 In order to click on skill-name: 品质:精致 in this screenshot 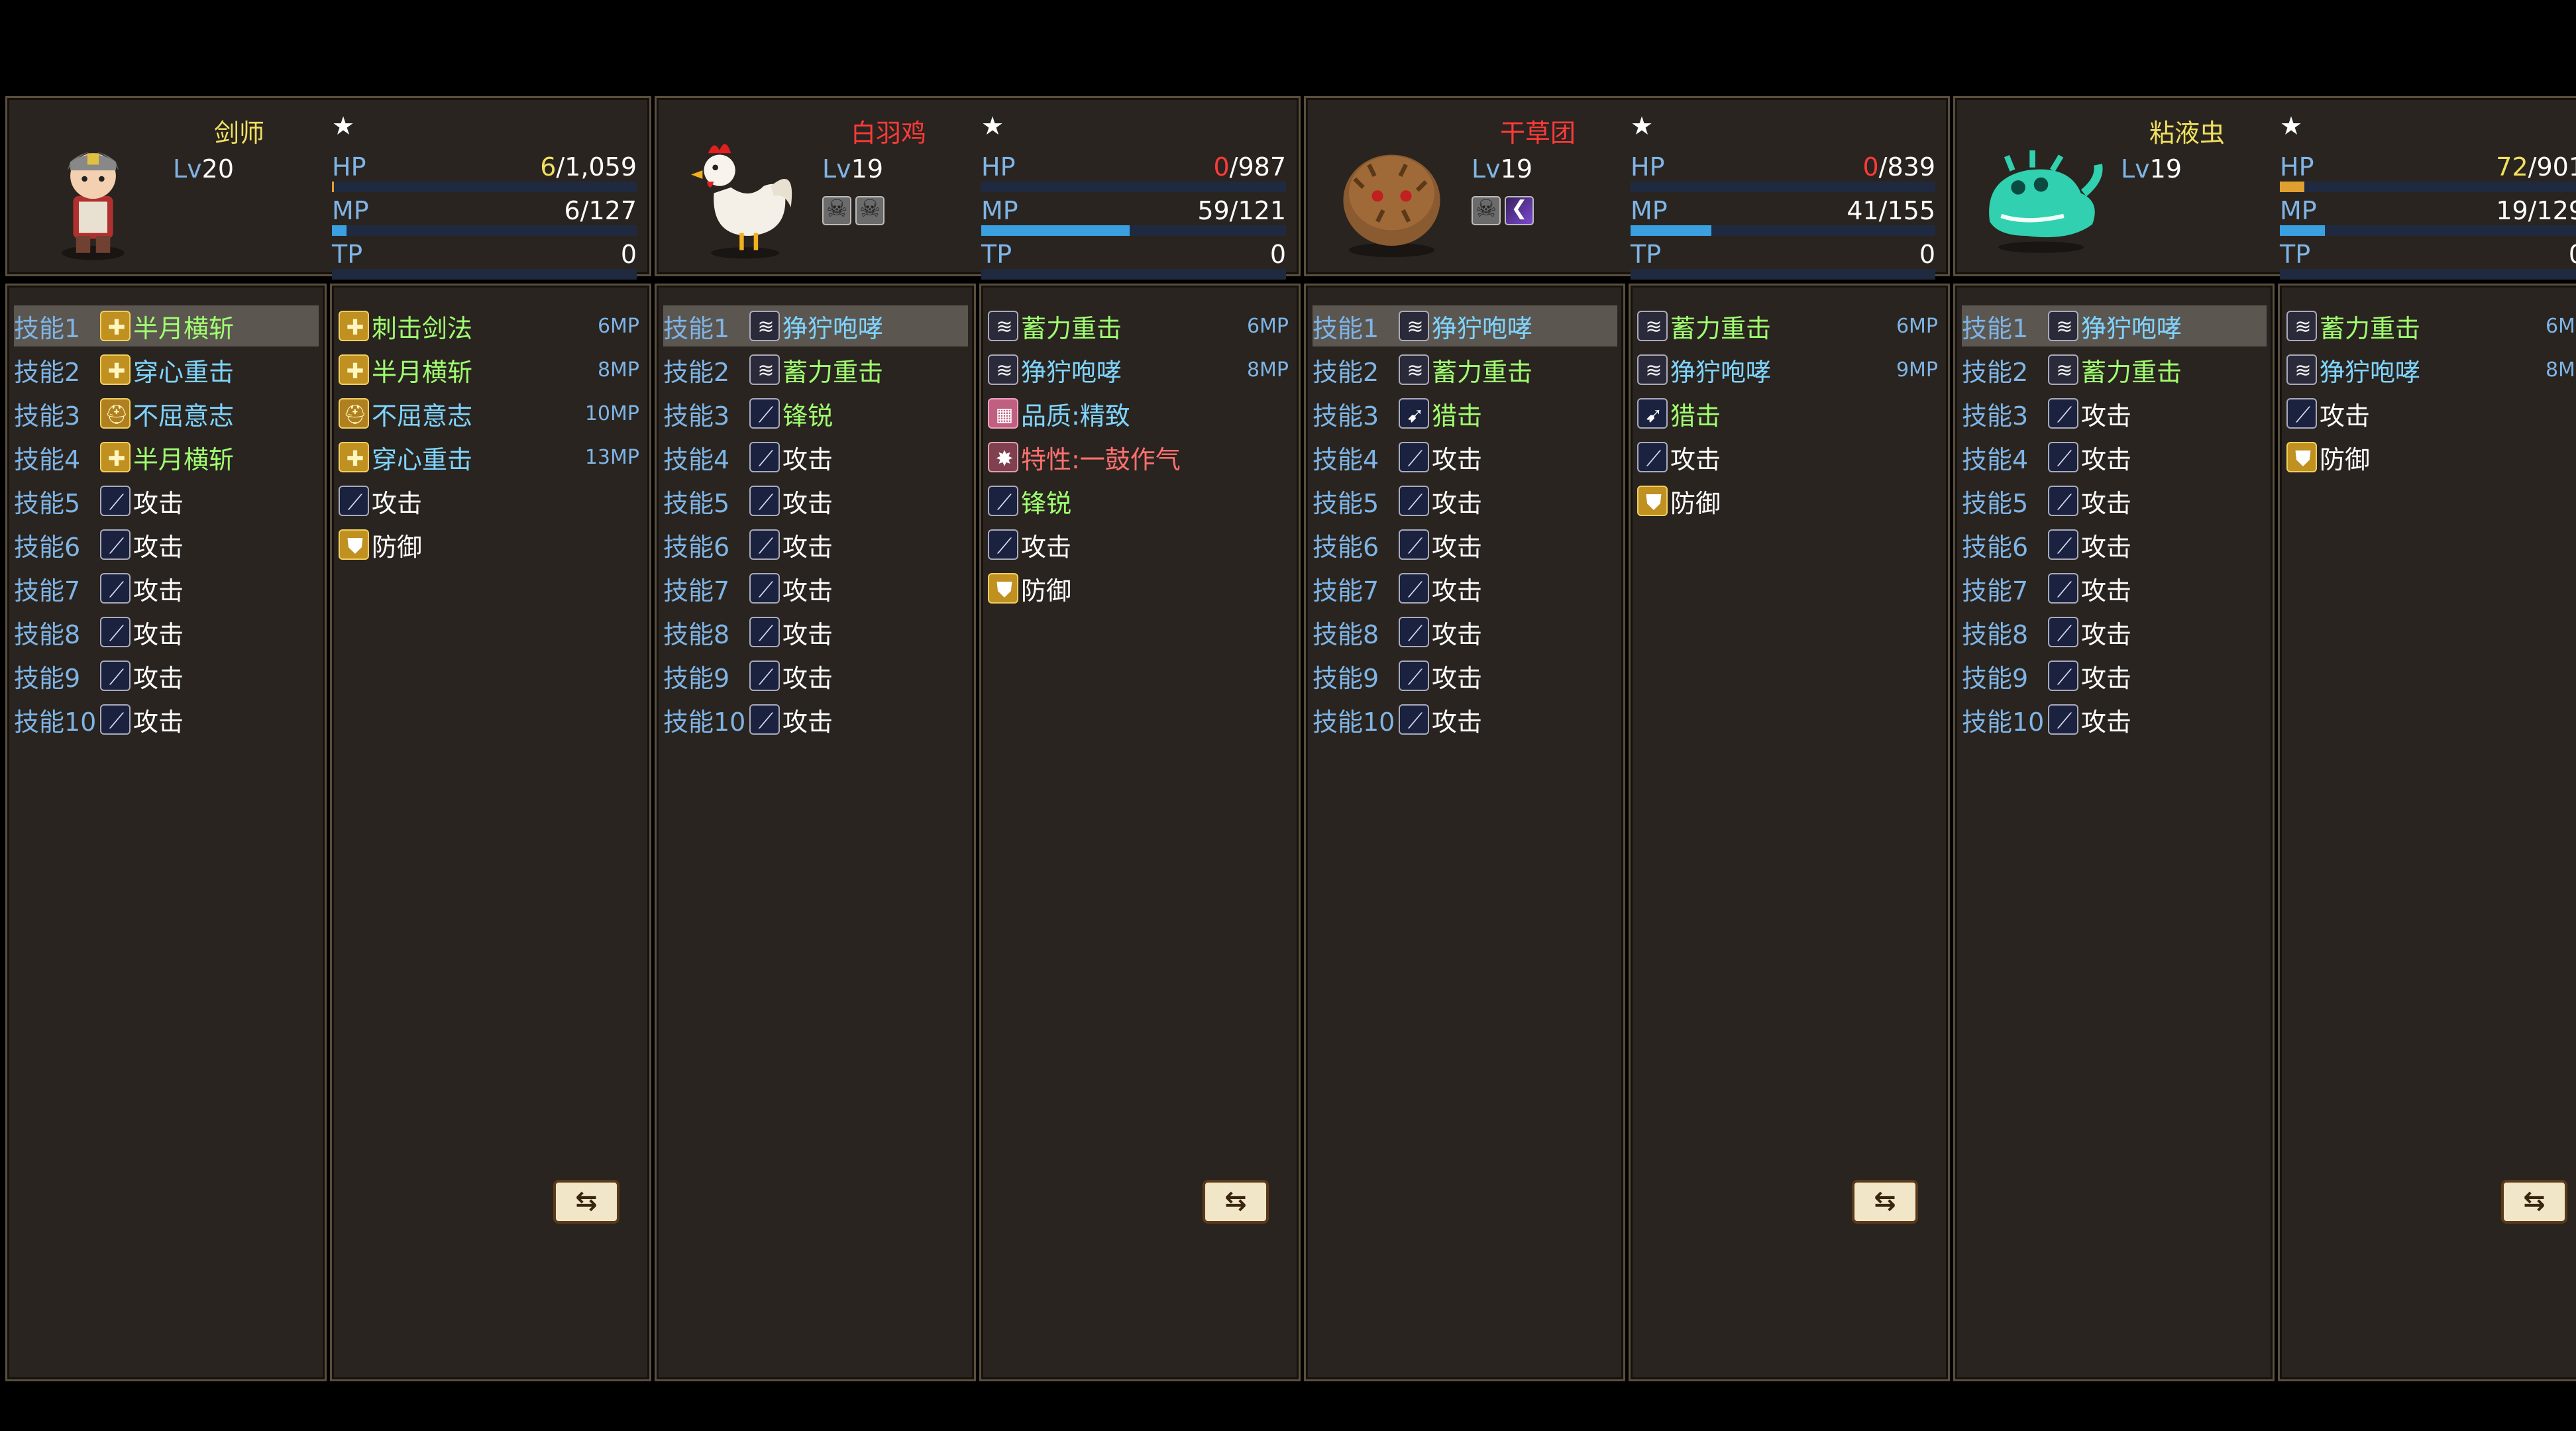, I will do `click(1075, 416)`.